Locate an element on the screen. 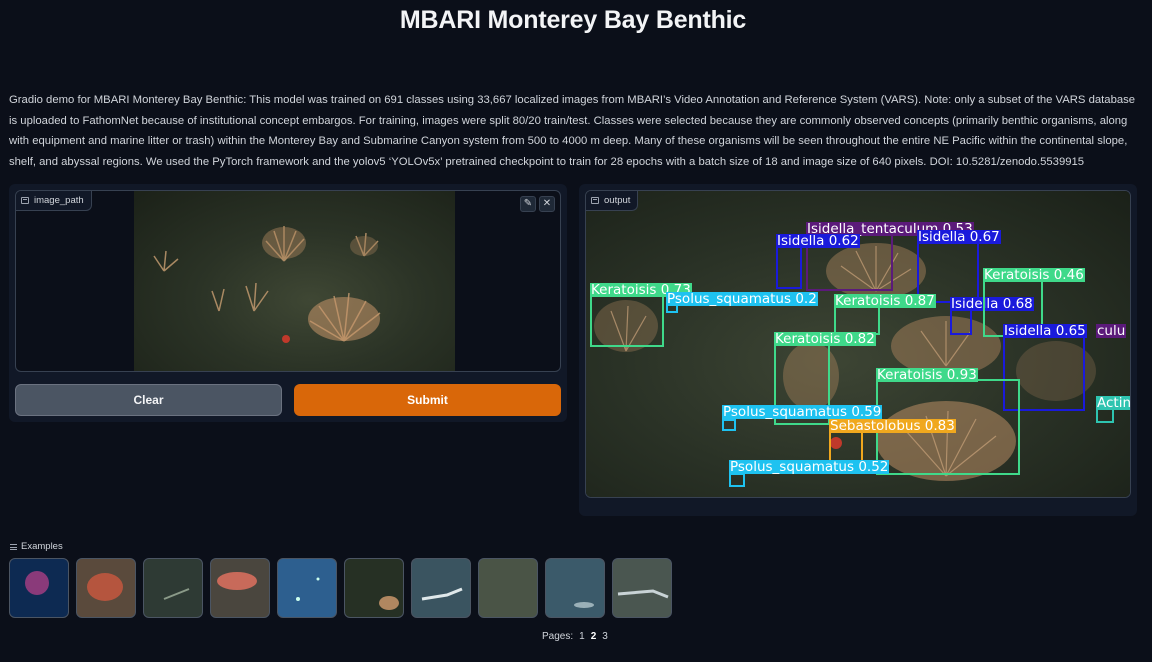 The width and height of the screenshot is (1152, 662). detection-label: Keratoisis 0.93 is located at coordinates (927, 375).